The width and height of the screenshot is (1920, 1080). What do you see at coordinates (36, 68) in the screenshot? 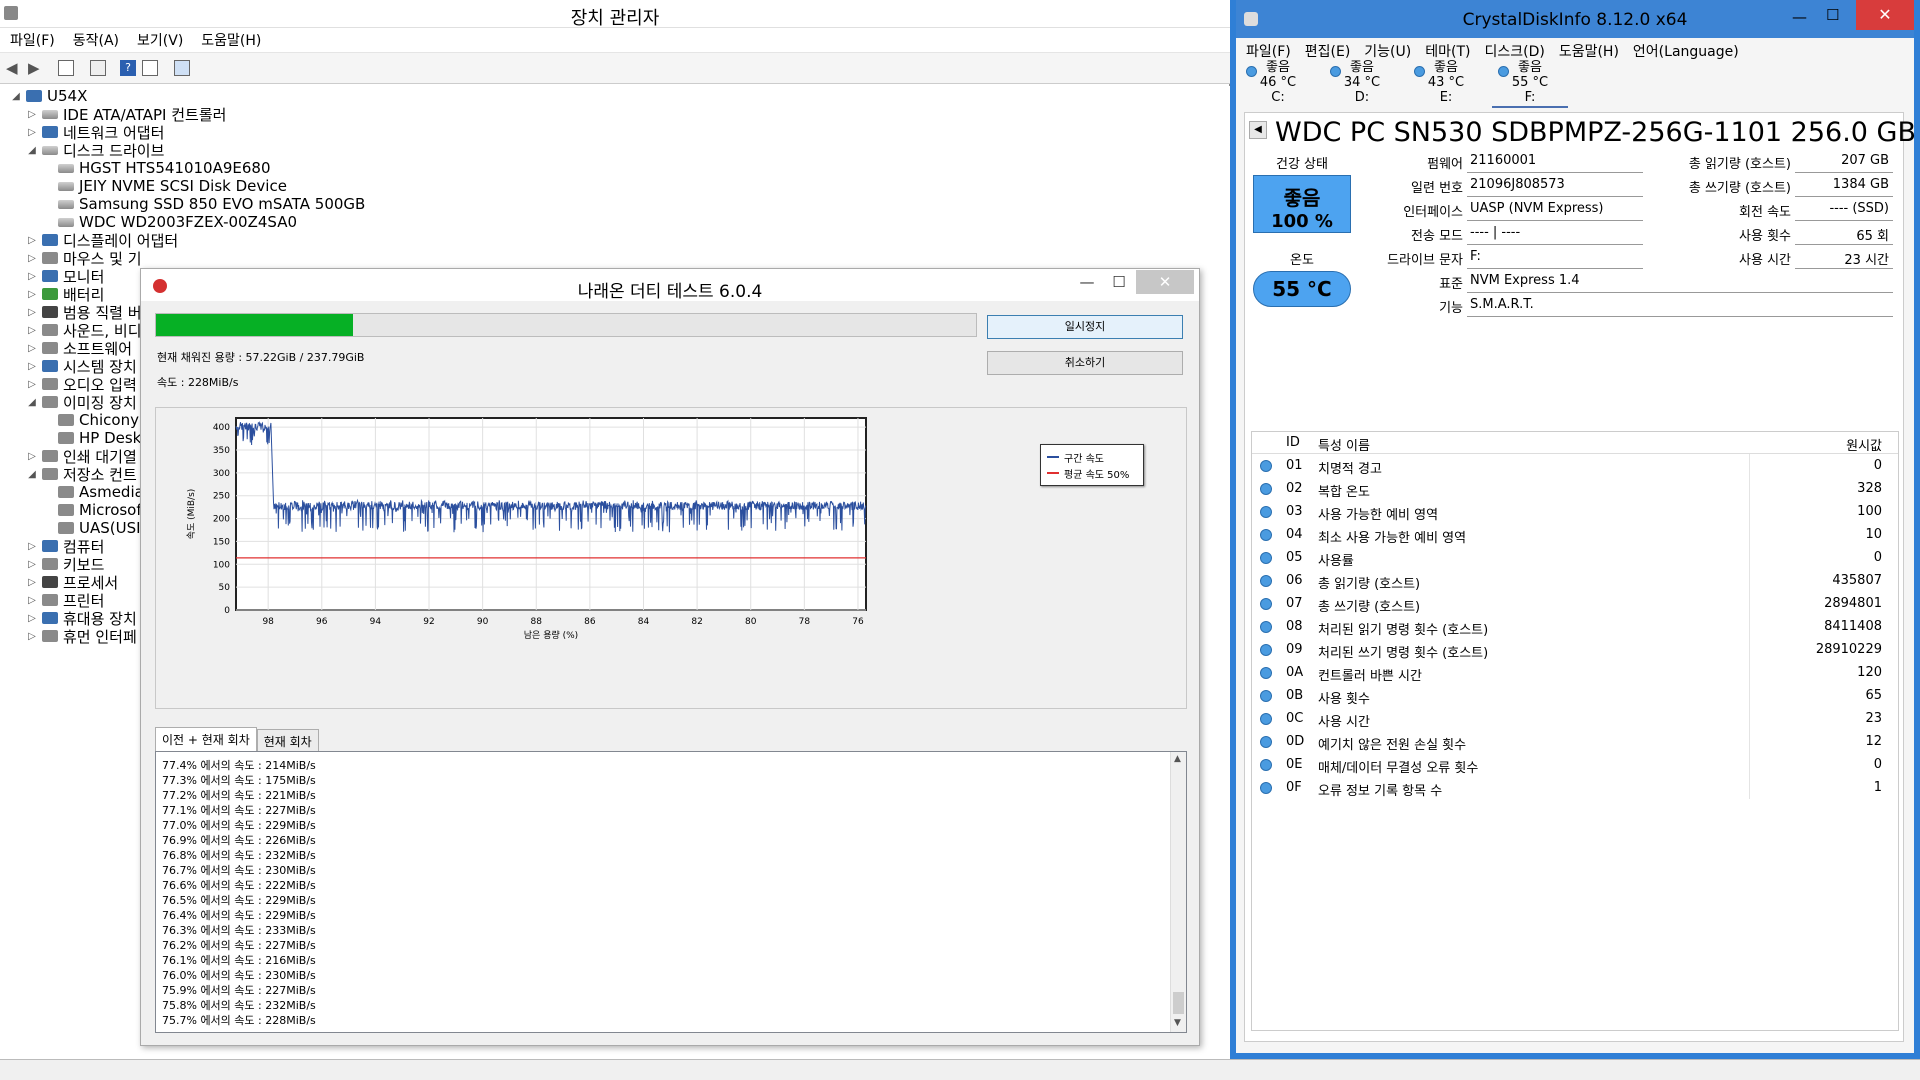
I see `forward-arrow-icon: ▶` at bounding box center [36, 68].